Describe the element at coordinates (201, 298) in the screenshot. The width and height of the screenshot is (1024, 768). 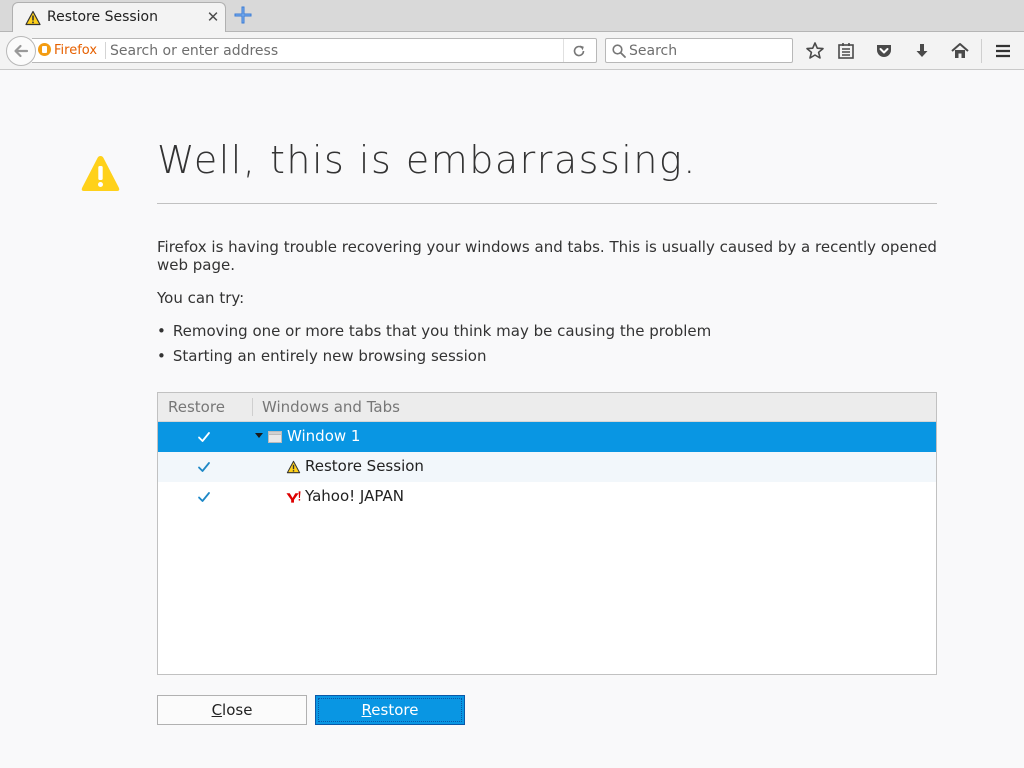
I see `try-intro: You can try:` at that location.